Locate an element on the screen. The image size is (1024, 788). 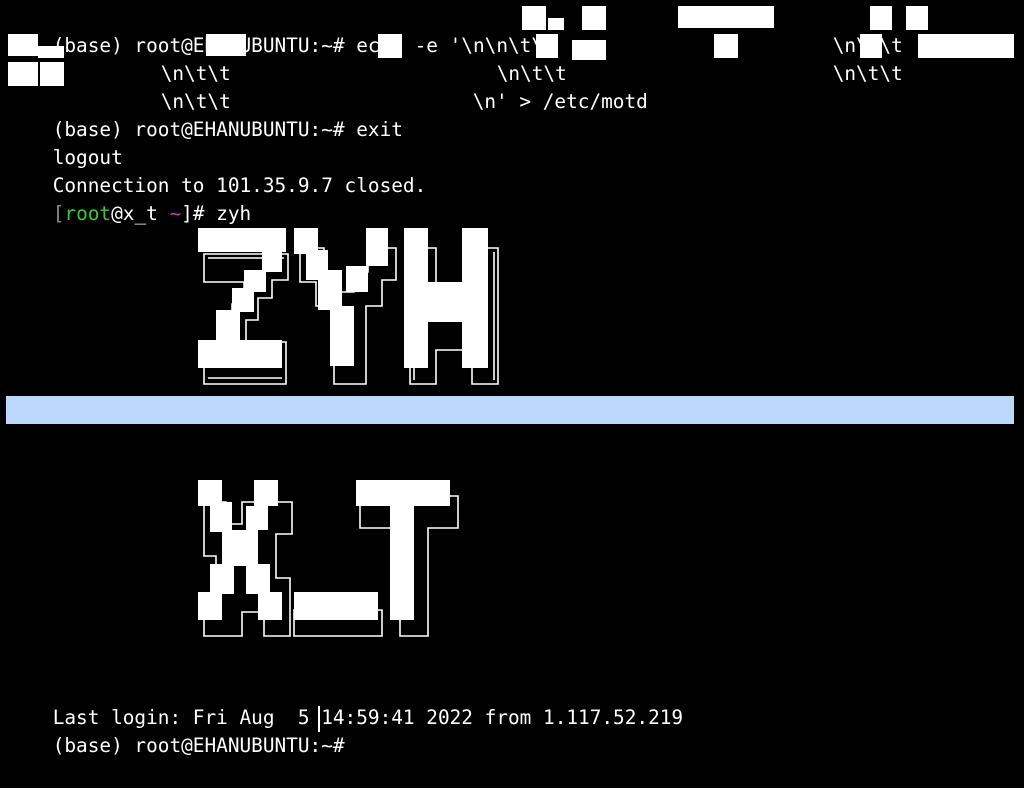
password-prompt-text: root@101.35.9.7's password: is located at coordinates (210, 437).